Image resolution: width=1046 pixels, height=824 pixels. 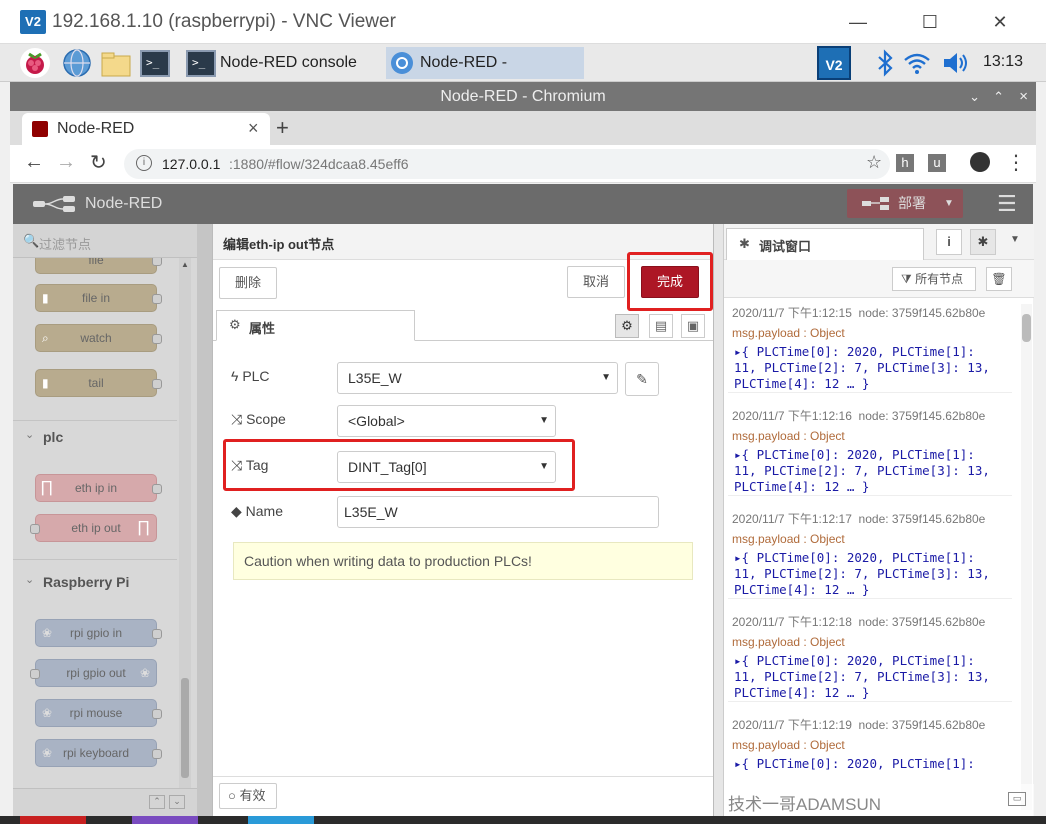 What do you see at coordinates (523, 96) in the screenshot?
I see `chromium-window-title: Node-RED - Chromium` at bounding box center [523, 96].